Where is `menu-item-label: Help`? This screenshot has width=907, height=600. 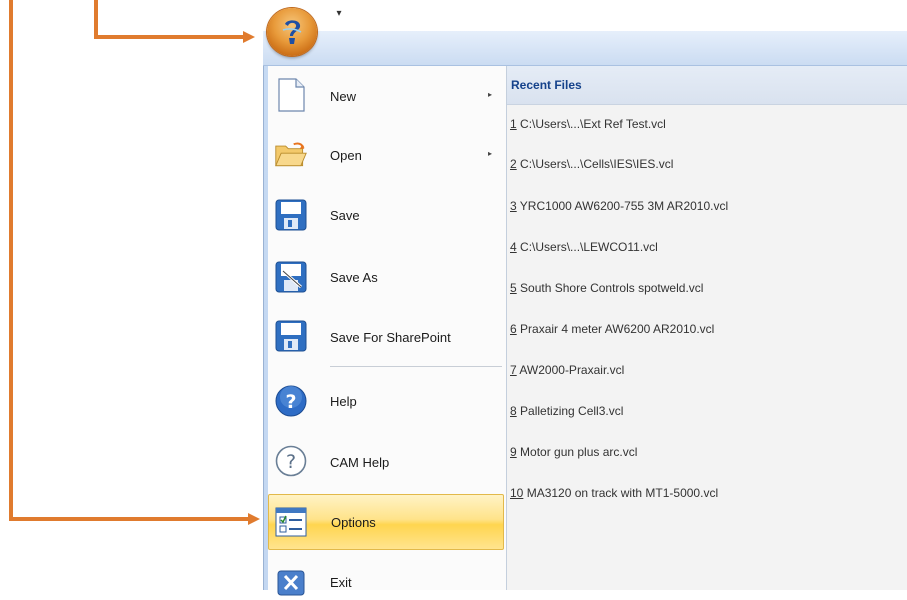 menu-item-label: Help is located at coordinates (343, 401).